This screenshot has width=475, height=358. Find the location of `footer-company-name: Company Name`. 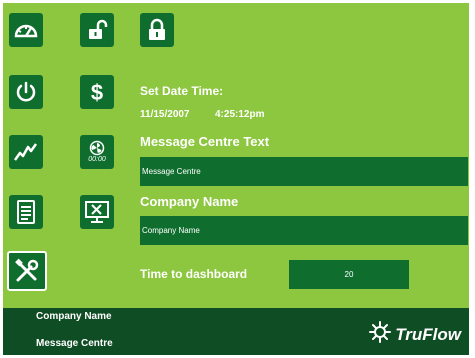

footer-company-name: Company Name is located at coordinates (74, 316).